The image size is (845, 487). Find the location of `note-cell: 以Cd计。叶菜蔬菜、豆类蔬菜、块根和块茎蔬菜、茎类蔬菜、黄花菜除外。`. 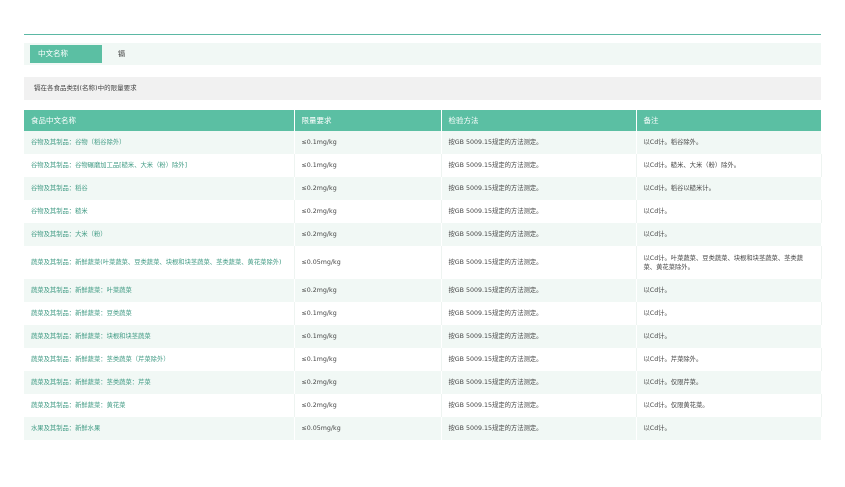

note-cell: 以Cd计。叶菜蔬菜、豆类蔬菜、块根和块茎蔬菜、茎类蔬菜、黄花菜除外。 is located at coordinates (729, 262).